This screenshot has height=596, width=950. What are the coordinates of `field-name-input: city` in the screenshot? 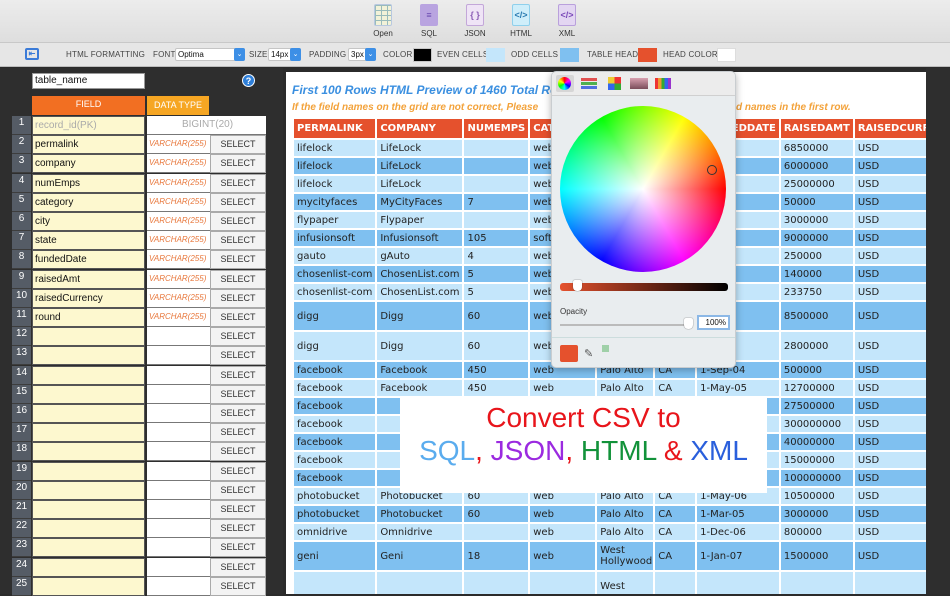 It's located at (88, 221).